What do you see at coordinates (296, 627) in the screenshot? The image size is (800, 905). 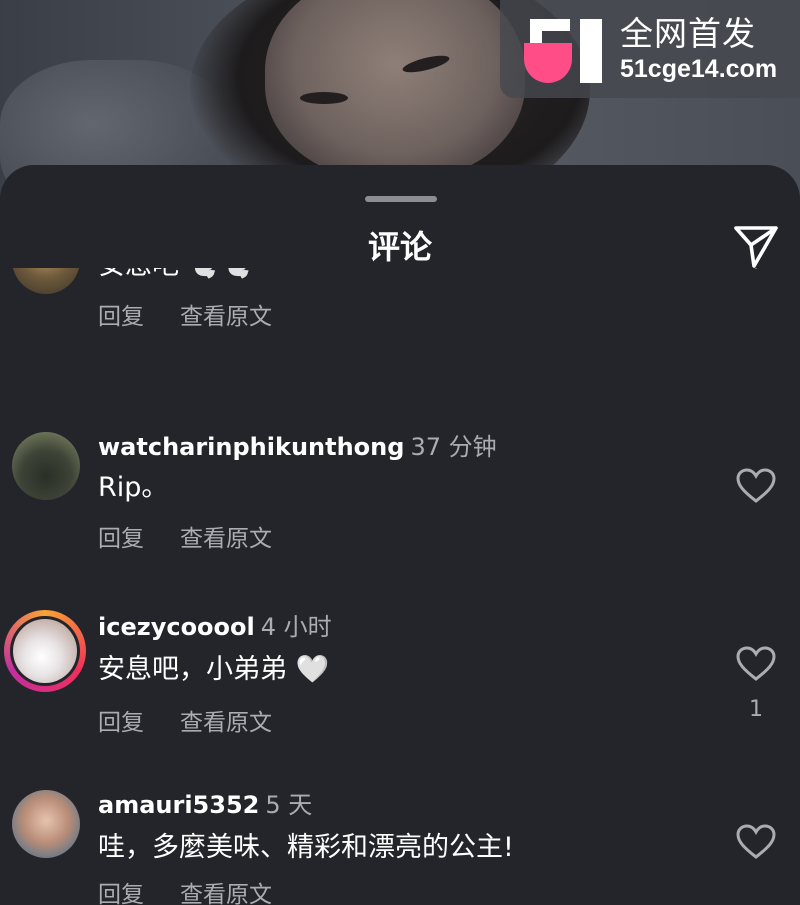 I see `comment-time: 4 小时` at bounding box center [296, 627].